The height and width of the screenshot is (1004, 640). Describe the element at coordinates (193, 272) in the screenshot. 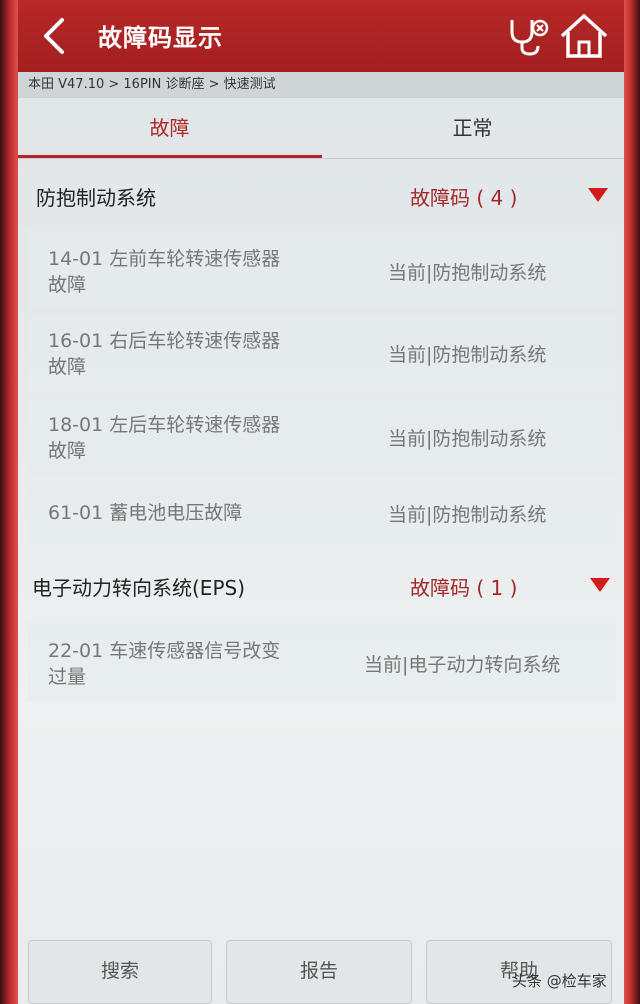

I see `fault-code-text: 14-01 左前车轮转速传感器 故障` at that location.